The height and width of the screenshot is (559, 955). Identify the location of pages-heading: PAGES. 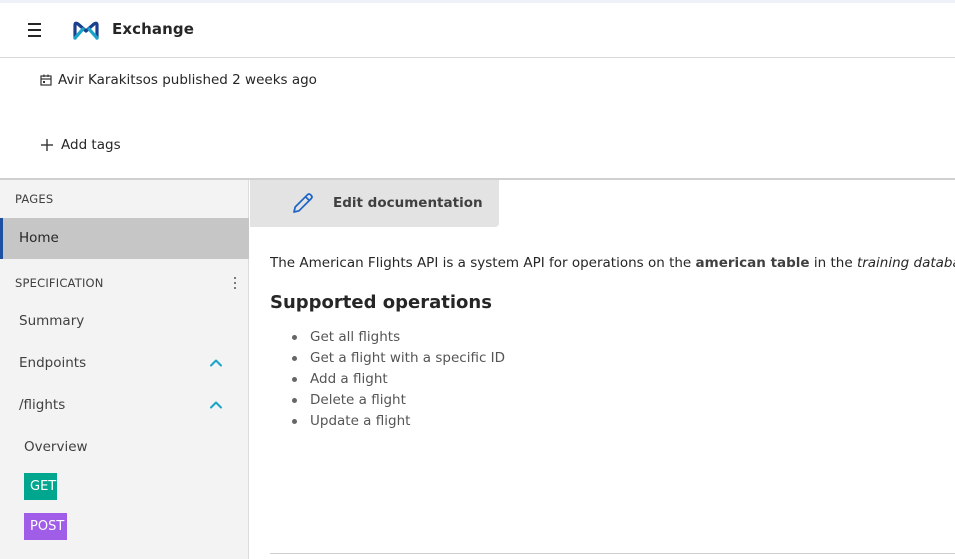
(34, 199).